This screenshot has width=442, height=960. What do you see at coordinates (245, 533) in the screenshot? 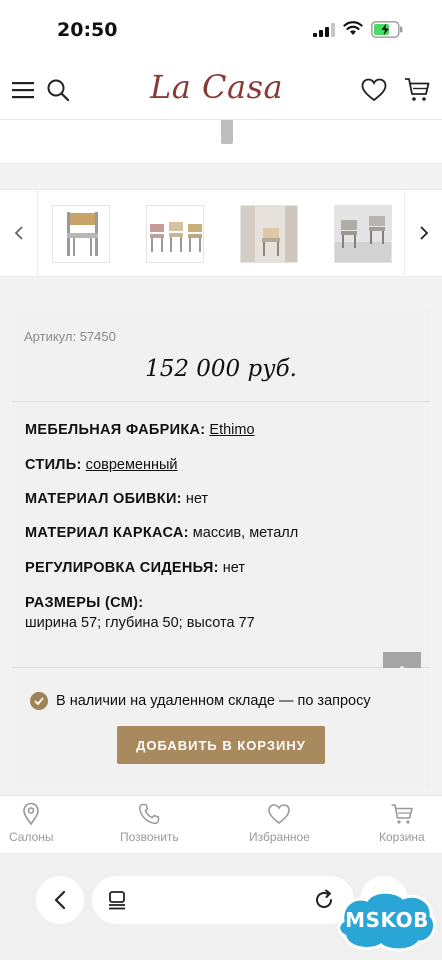
I see `spec-frame-value: массив, металл` at bounding box center [245, 533].